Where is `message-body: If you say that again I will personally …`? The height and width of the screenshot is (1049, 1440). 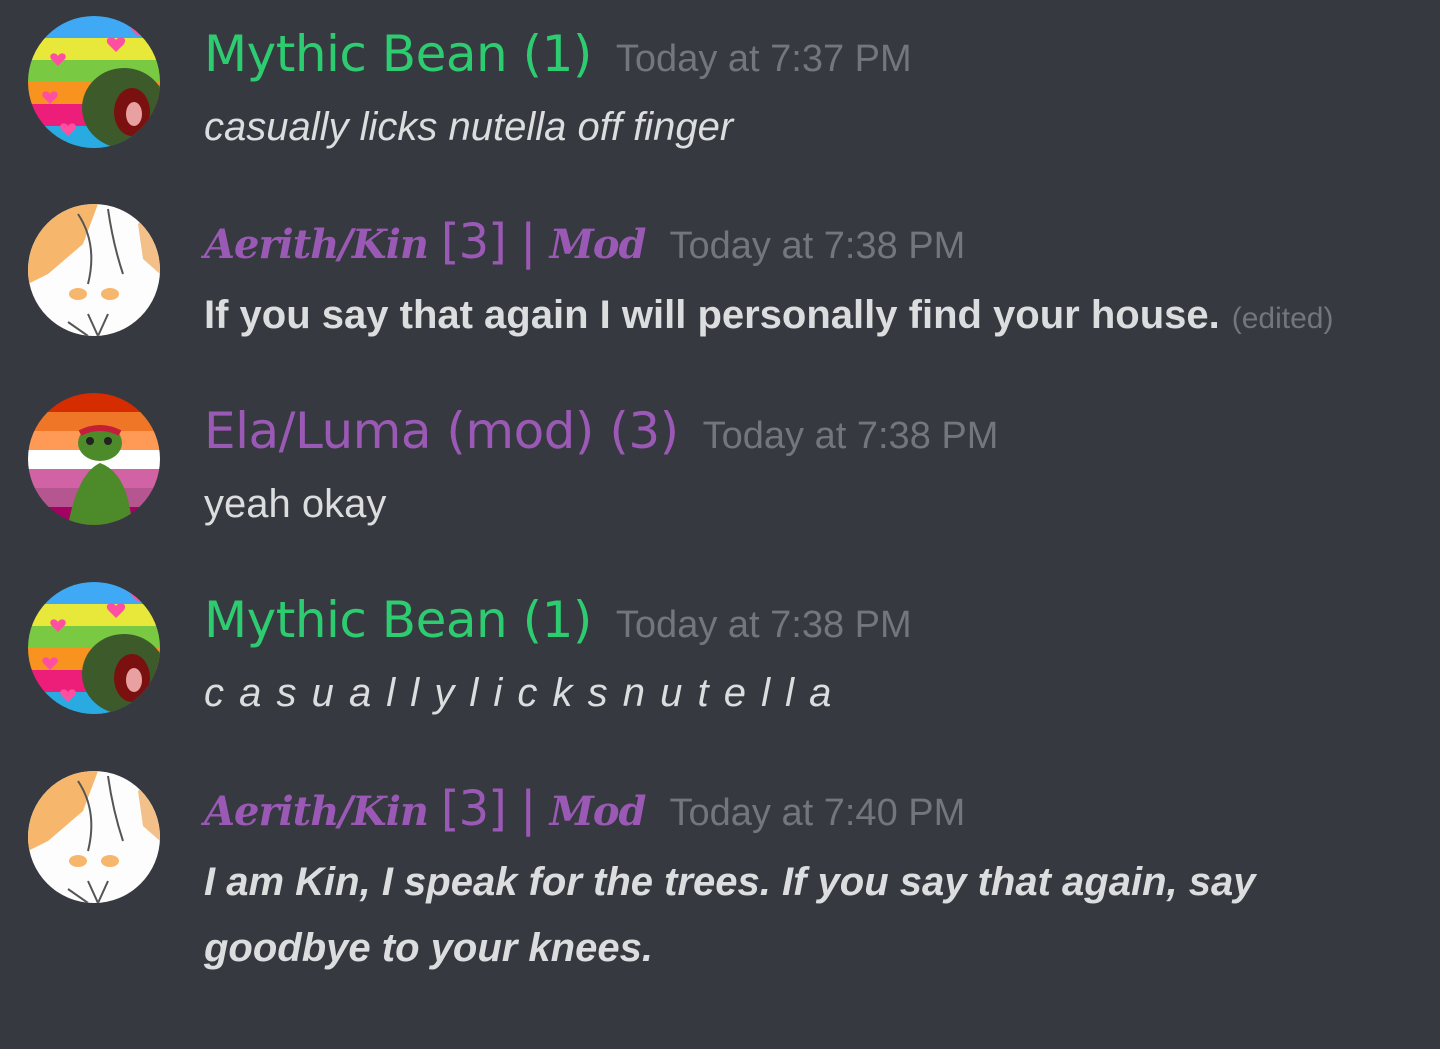 message-body: If you say that again I will personally … is located at coordinates (712, 315).